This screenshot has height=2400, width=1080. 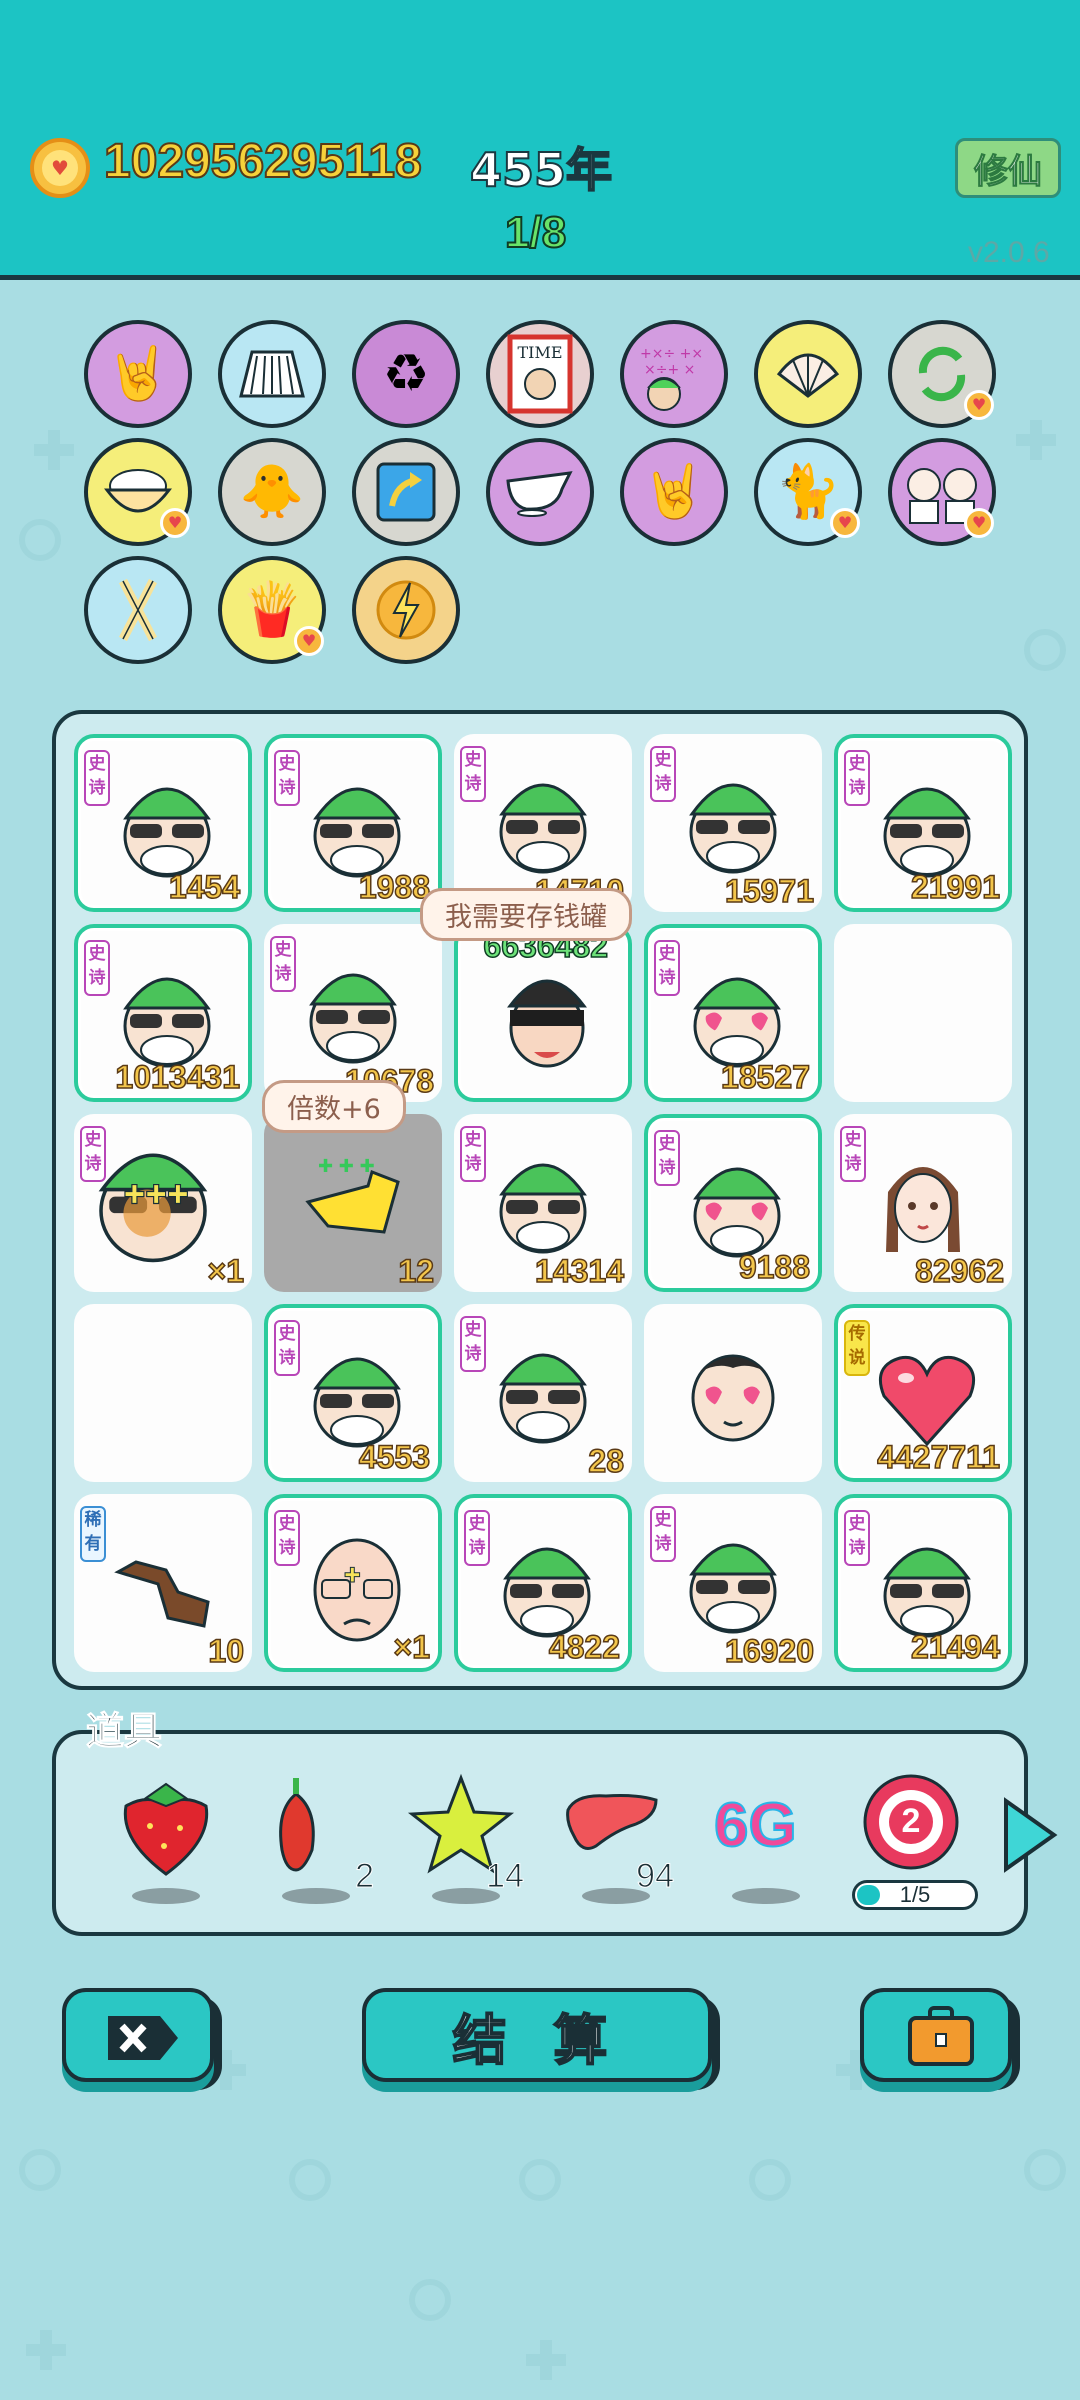 I want to click on board-cell: 史诗 1454, so click(x=163, y=823).